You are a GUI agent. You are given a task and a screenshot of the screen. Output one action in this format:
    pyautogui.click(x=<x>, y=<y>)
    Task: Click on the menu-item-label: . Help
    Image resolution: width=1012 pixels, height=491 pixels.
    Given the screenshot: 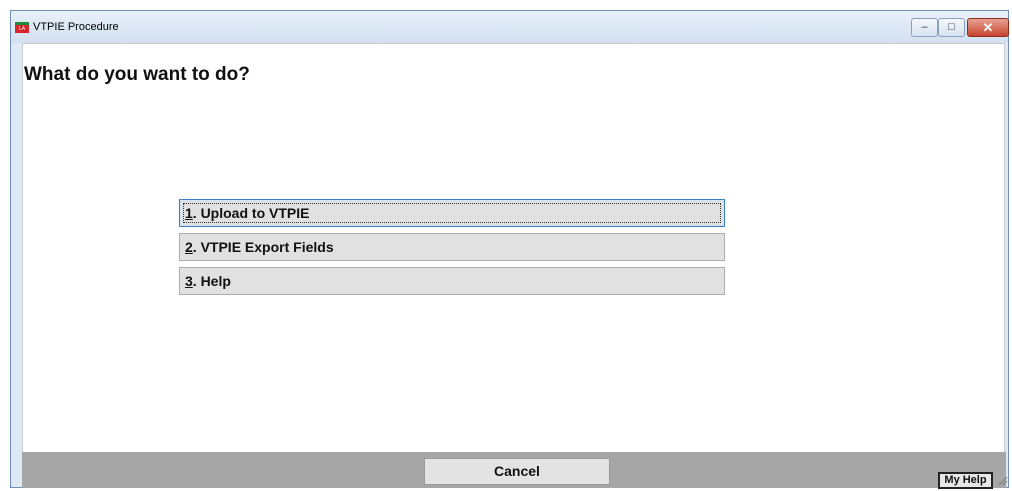 What is the action you would take?
    pyautogui.click(x=211, y=281)
    